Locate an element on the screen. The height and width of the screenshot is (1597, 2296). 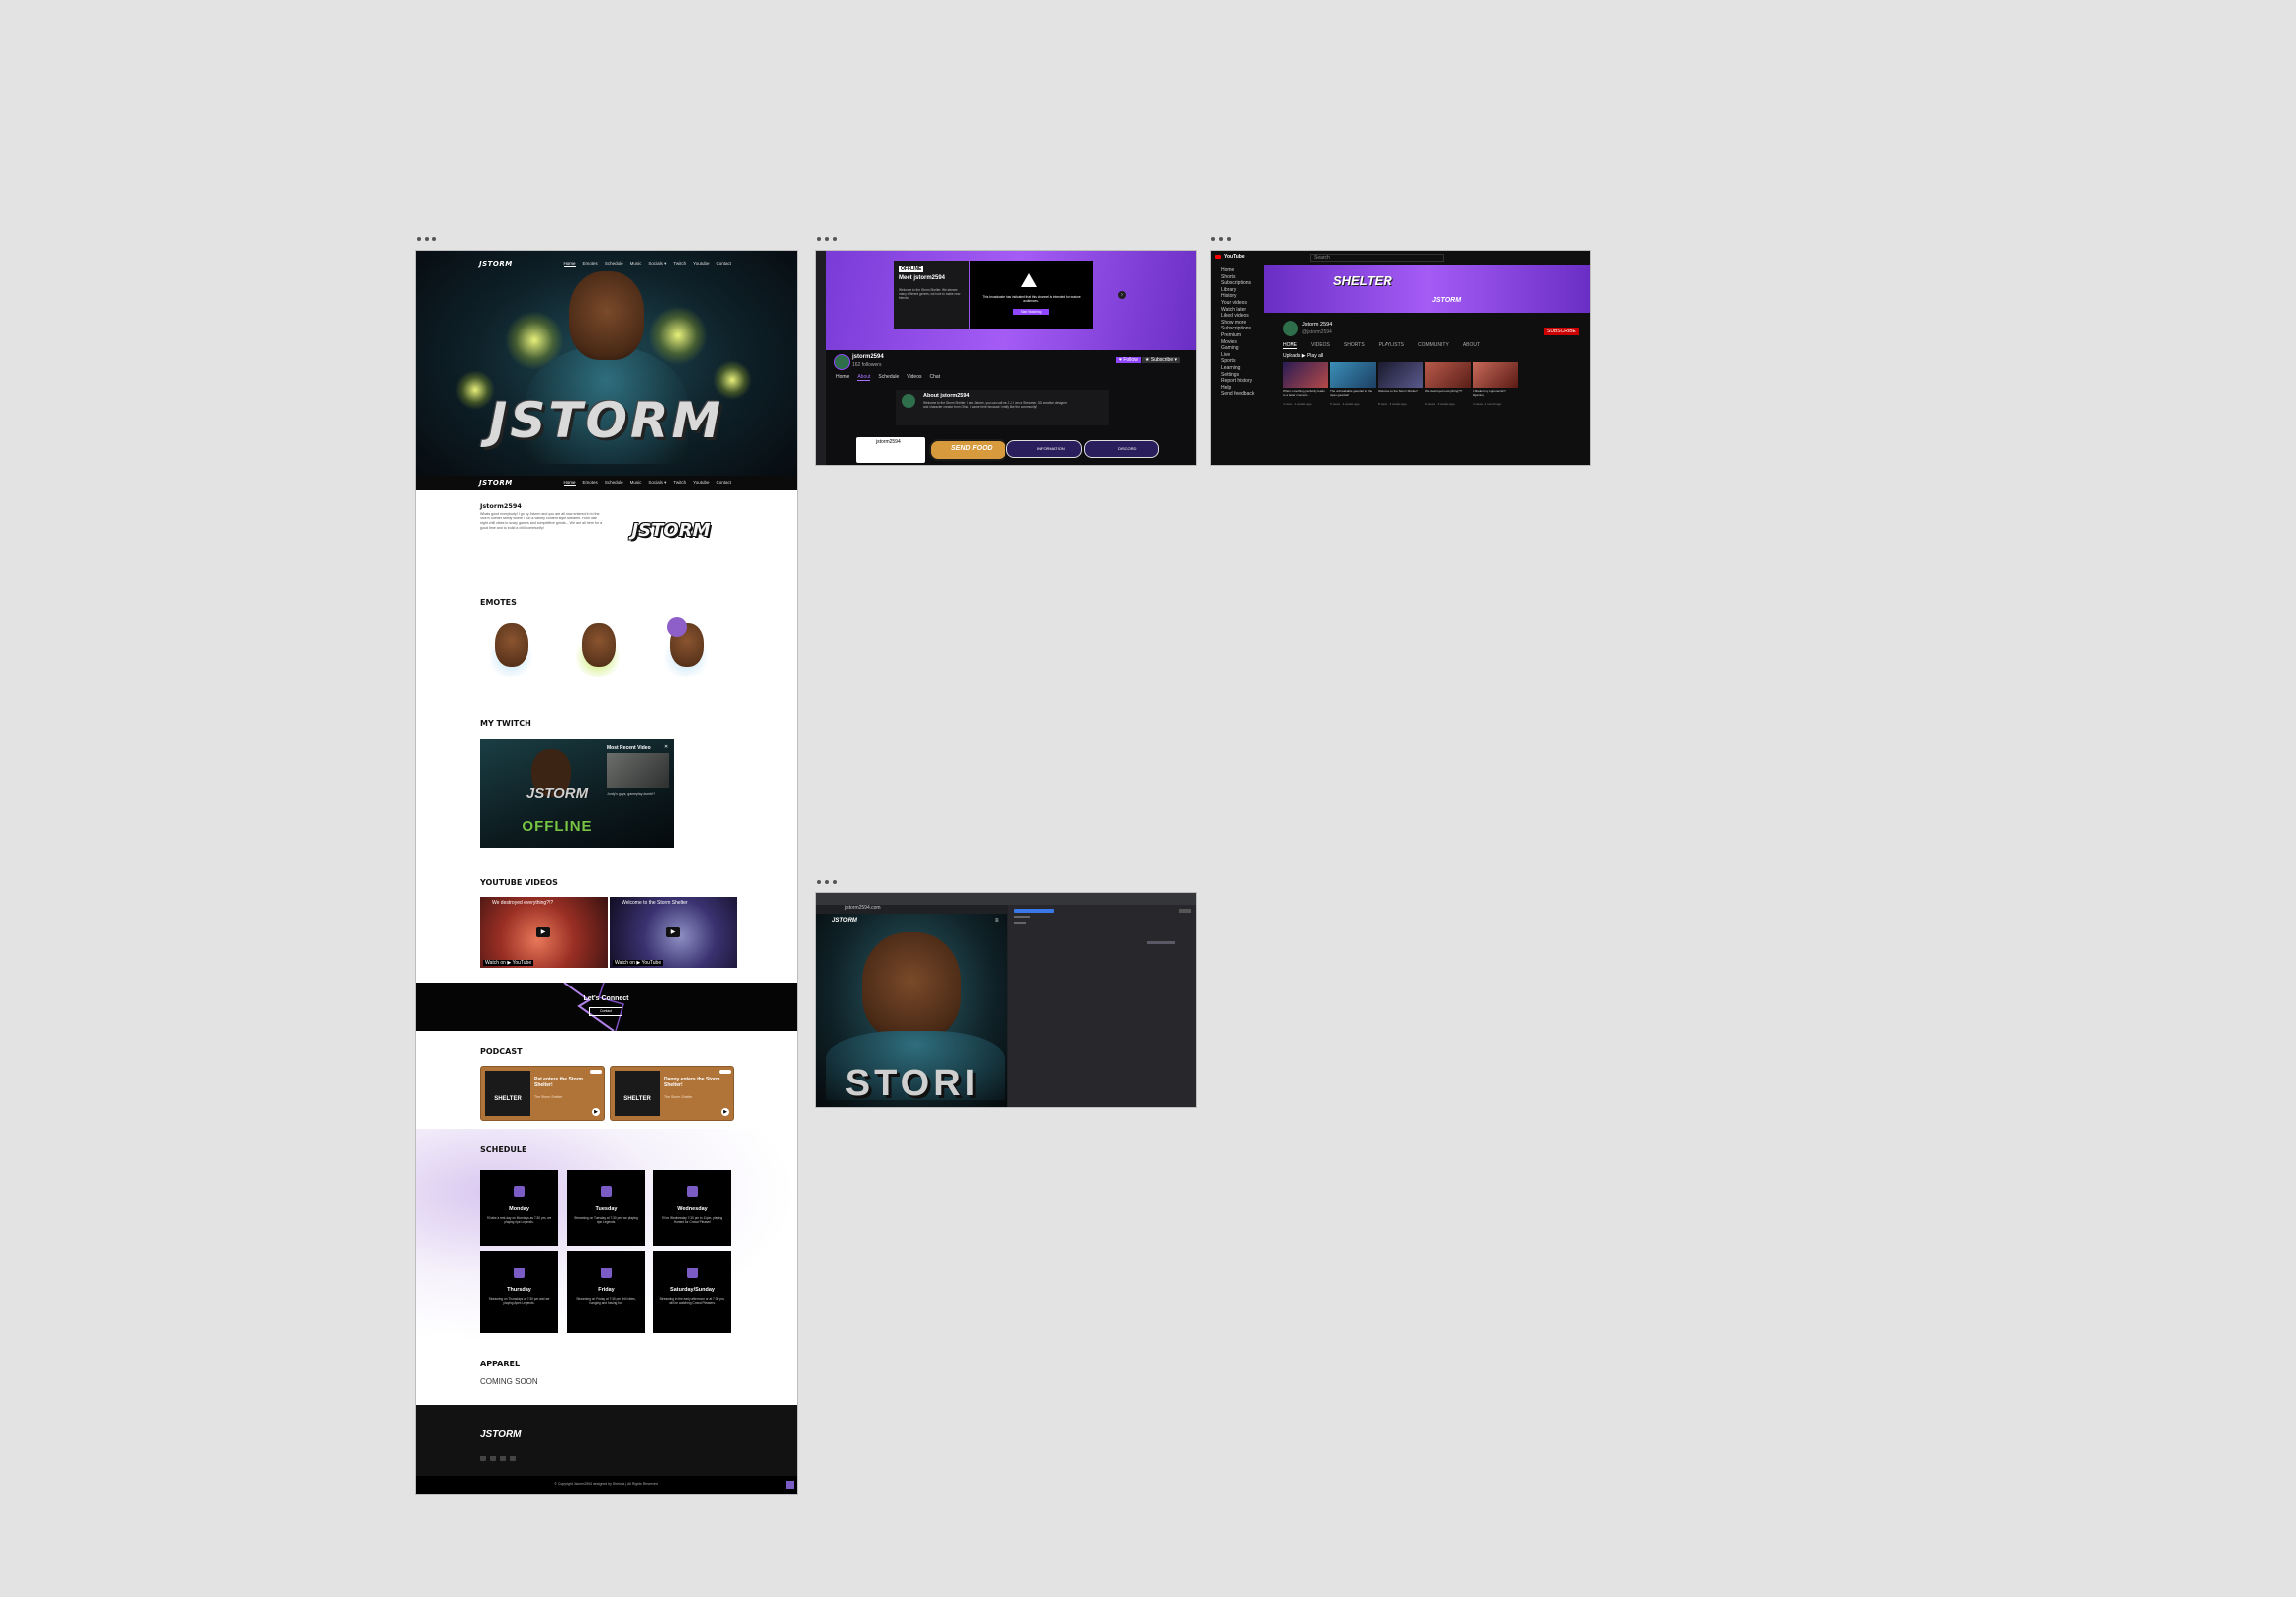
tab-playlists: PLAYLISTS is located at coordinates (1391, 345).